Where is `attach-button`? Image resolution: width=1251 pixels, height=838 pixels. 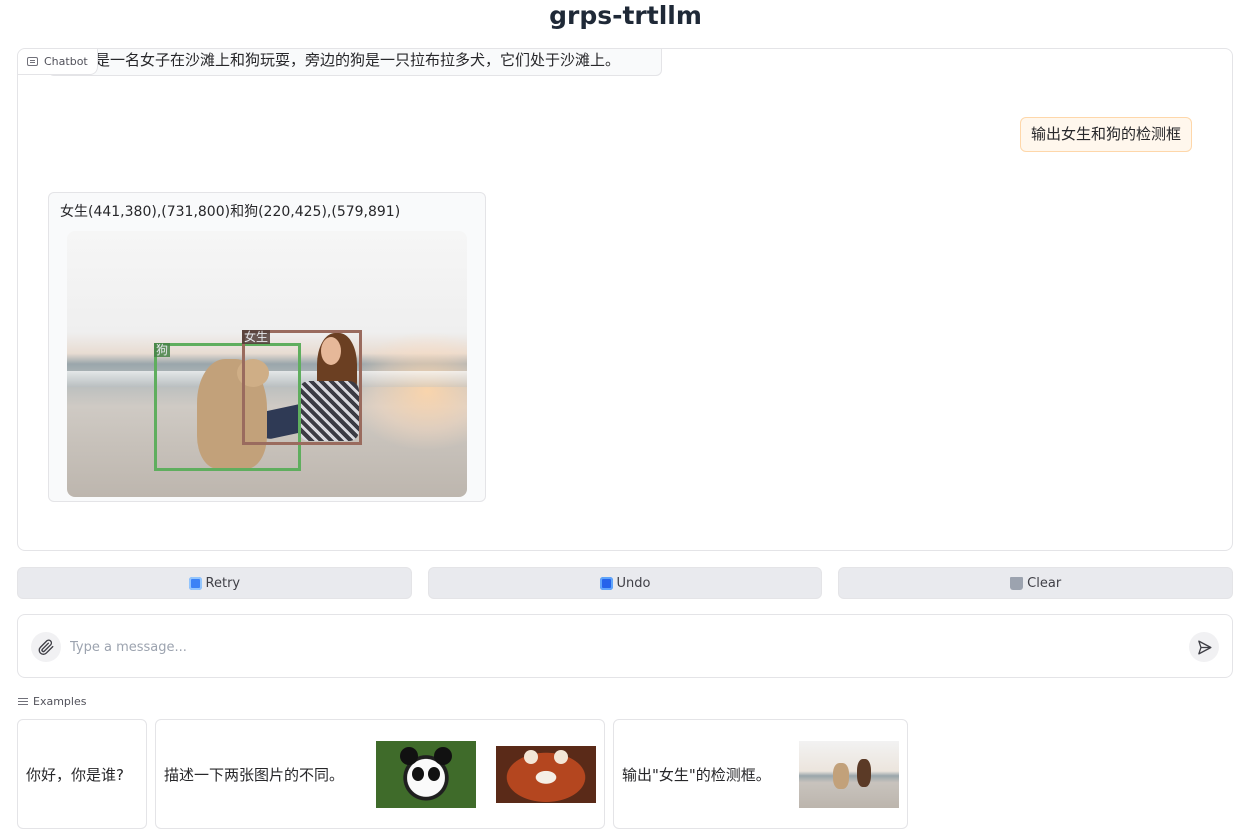
attach-button is located at coordinates (46, 647).